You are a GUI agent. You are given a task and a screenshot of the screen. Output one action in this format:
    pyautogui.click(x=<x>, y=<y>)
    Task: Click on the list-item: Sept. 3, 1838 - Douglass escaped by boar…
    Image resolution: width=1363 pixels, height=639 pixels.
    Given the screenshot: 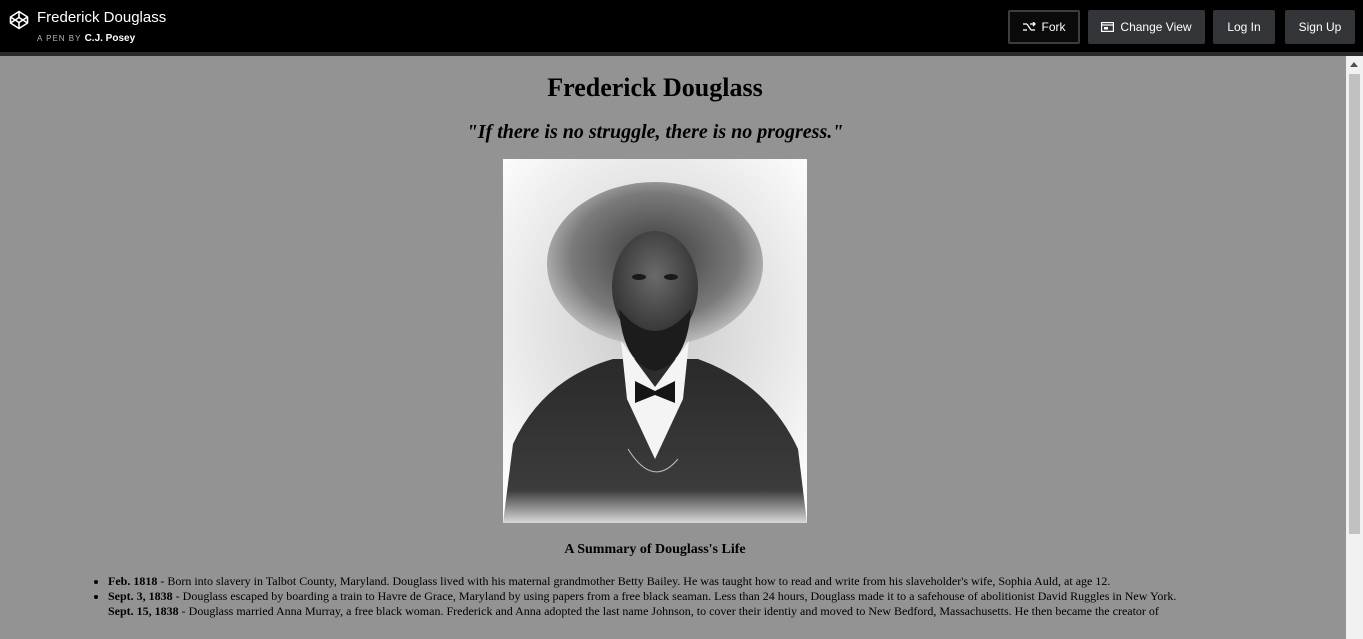 What is the action you would take?
    pyautogui.click(x=678, y=596)
    